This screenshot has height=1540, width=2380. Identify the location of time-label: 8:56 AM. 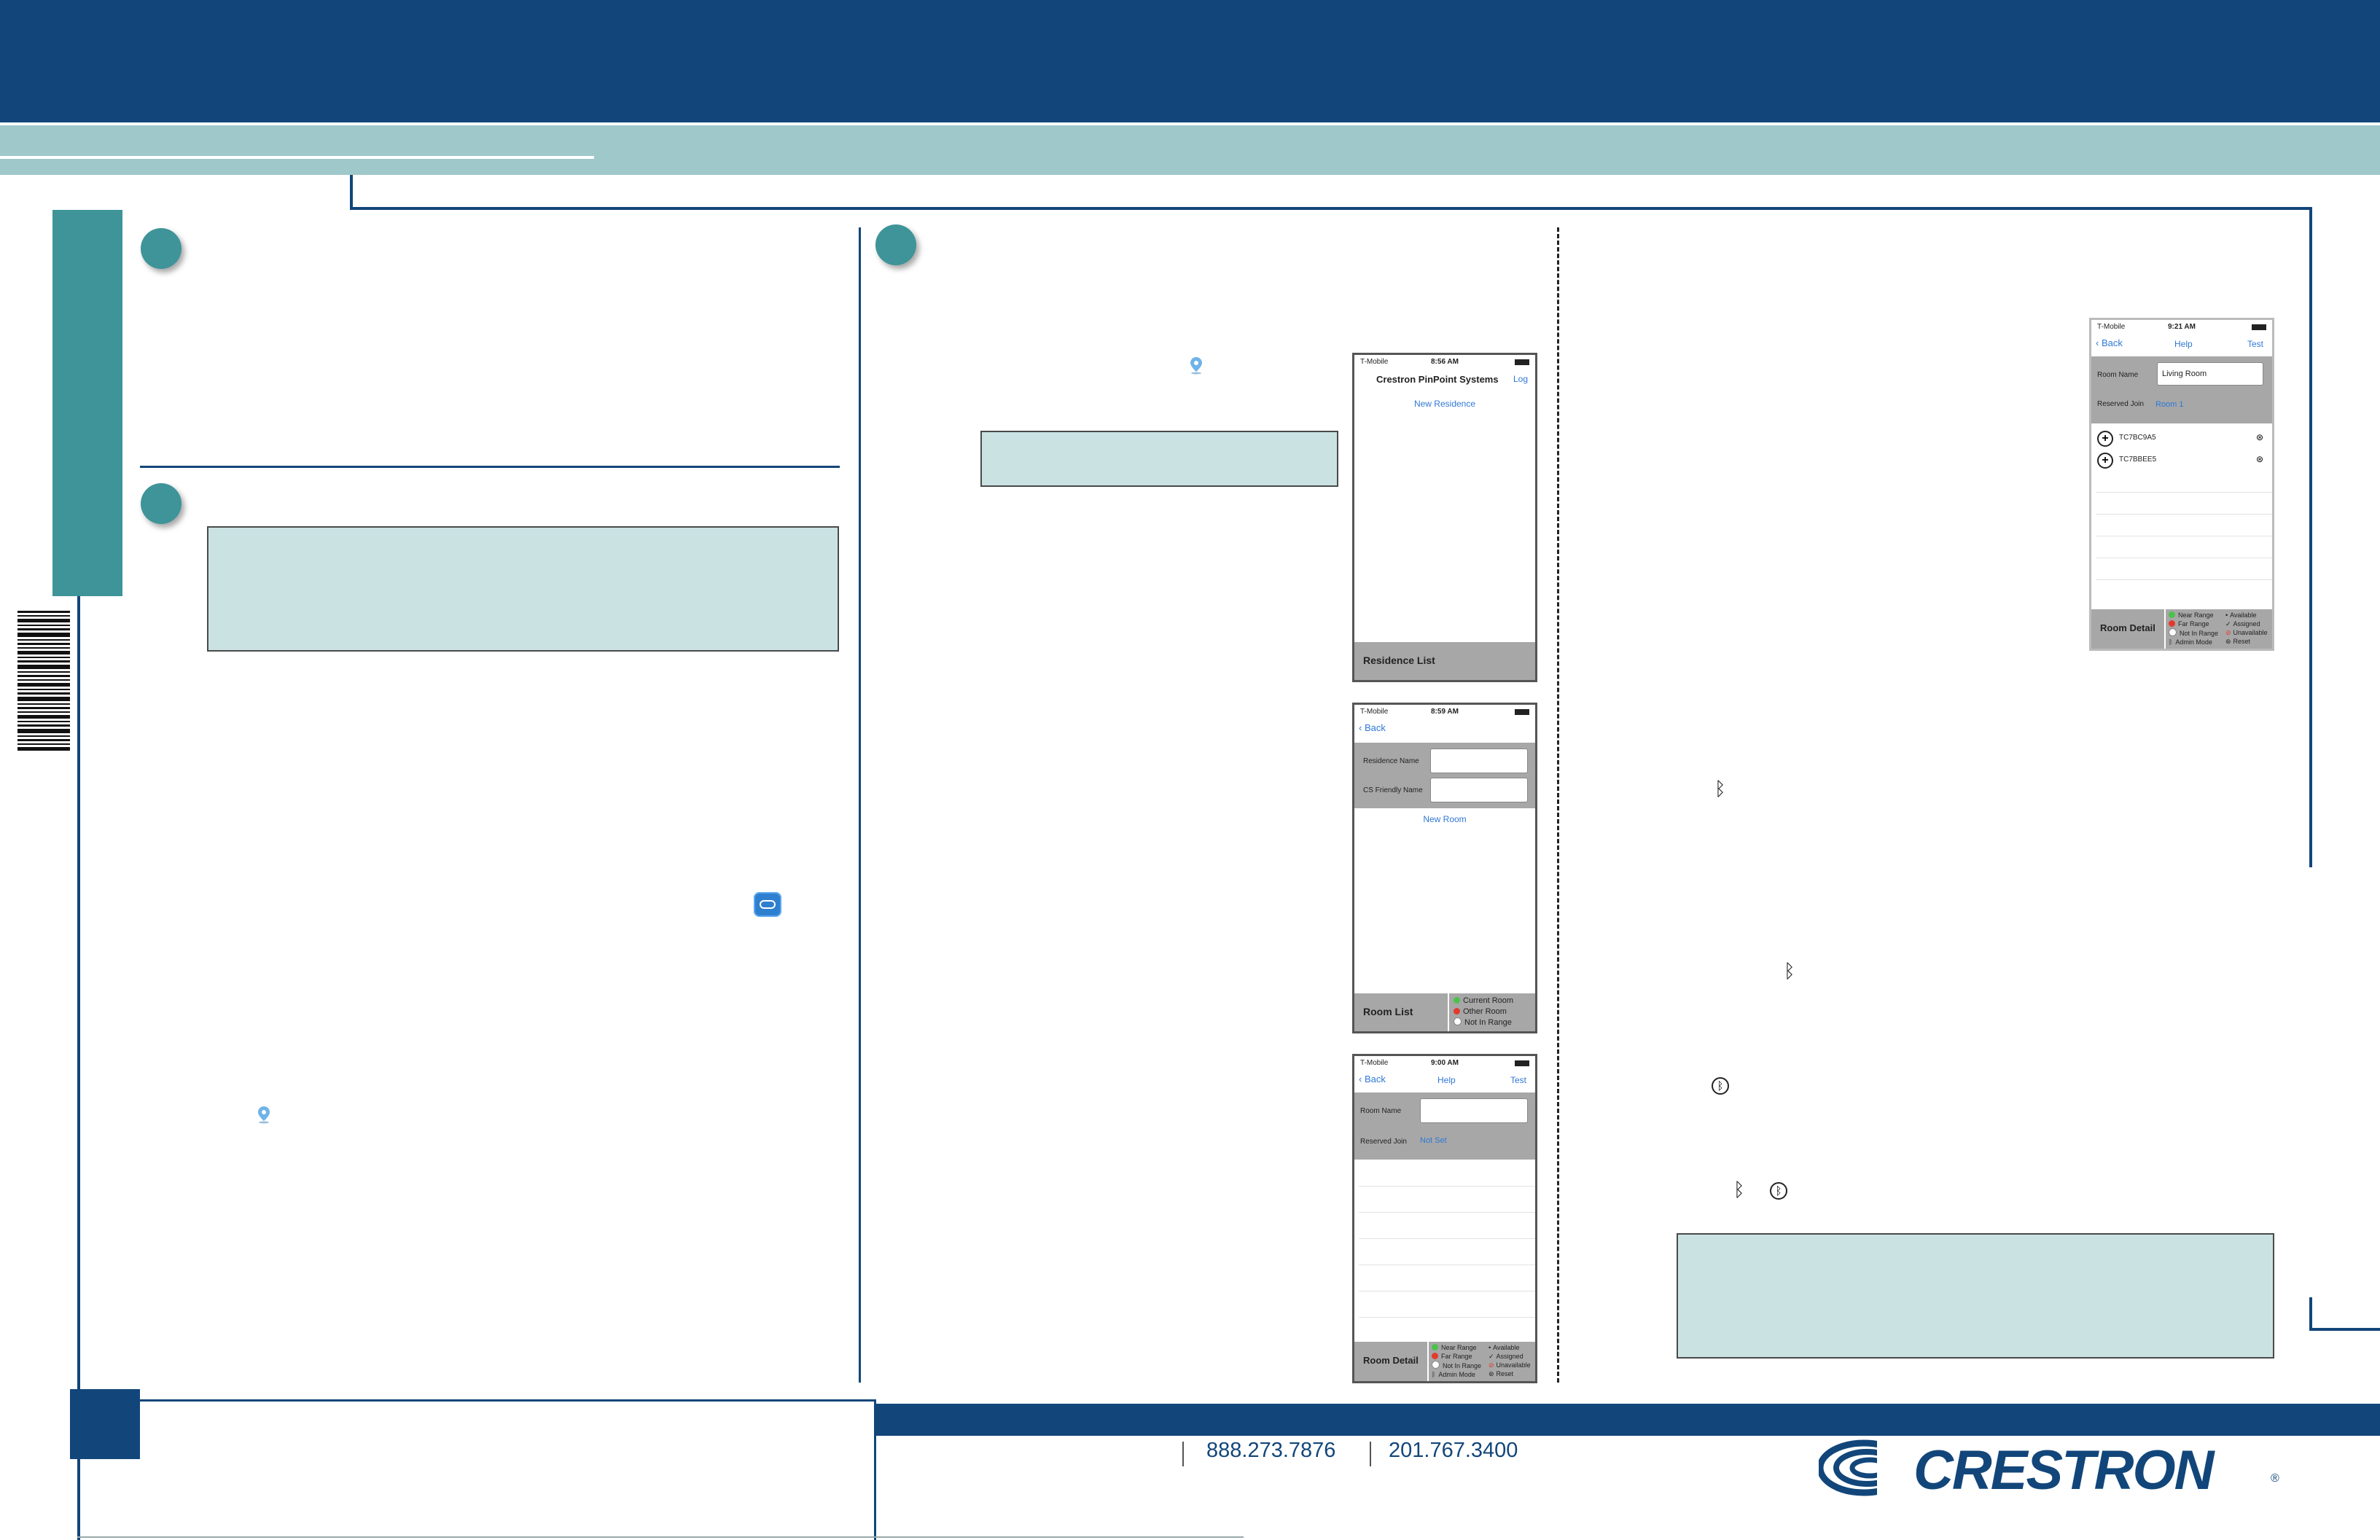
(1445, 362).